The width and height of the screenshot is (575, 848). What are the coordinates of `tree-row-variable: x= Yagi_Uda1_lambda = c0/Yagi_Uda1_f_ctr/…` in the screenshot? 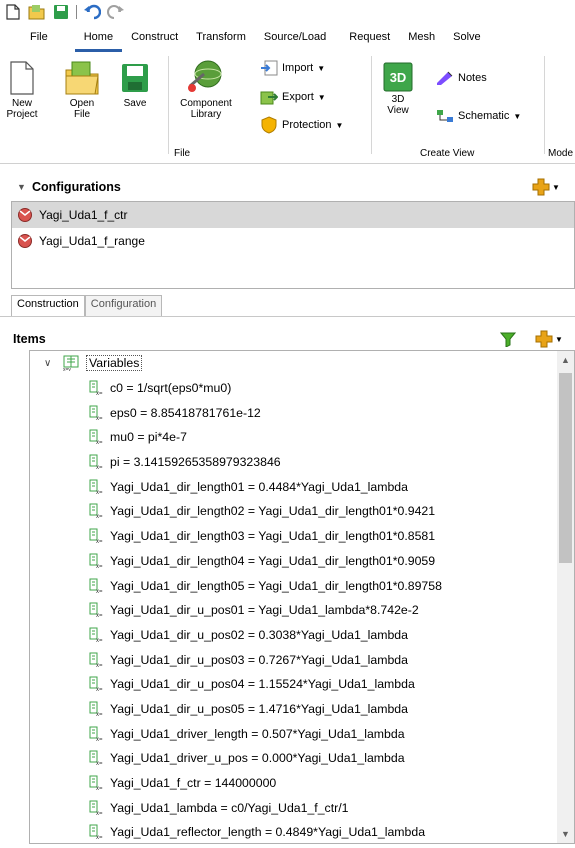 It's located at (294, 807).